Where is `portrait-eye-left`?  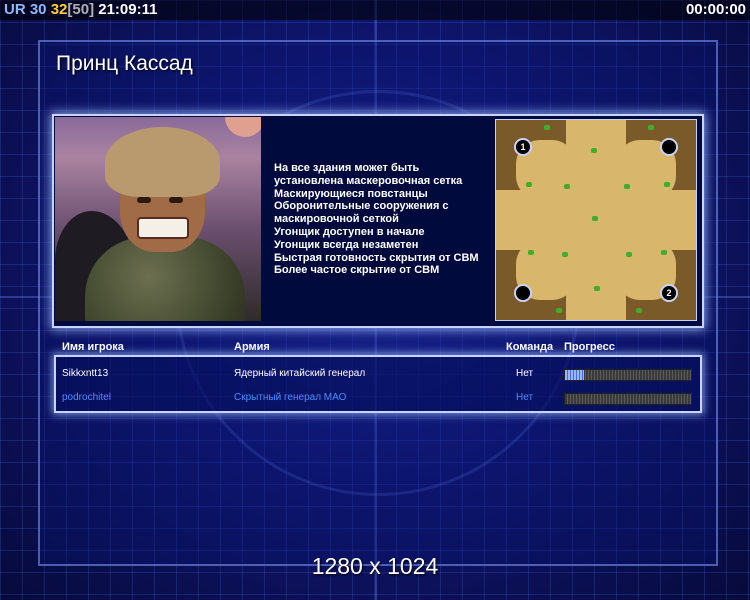
portrait-eye-left is located at coordinates (144, 200).